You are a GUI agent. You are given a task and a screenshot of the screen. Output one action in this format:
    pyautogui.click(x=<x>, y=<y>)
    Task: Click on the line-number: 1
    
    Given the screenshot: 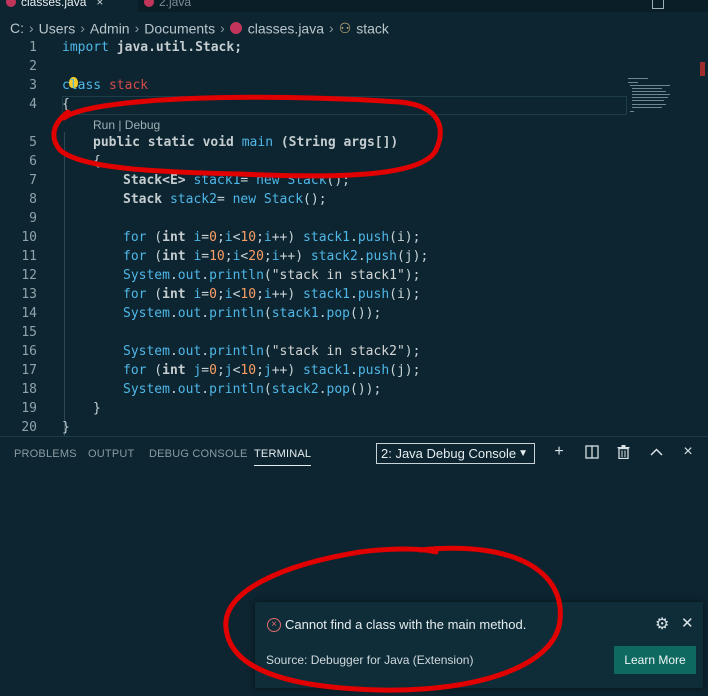 What is the action you would take?
    pyautogui.click(x=33, y=47)
    